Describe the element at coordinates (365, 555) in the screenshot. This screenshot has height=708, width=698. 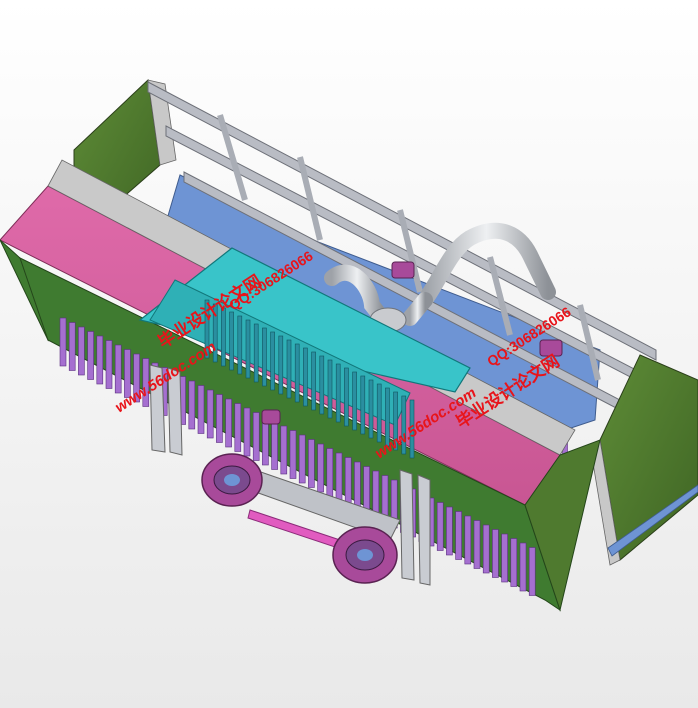
I see `drive-wheel-right` at that location.